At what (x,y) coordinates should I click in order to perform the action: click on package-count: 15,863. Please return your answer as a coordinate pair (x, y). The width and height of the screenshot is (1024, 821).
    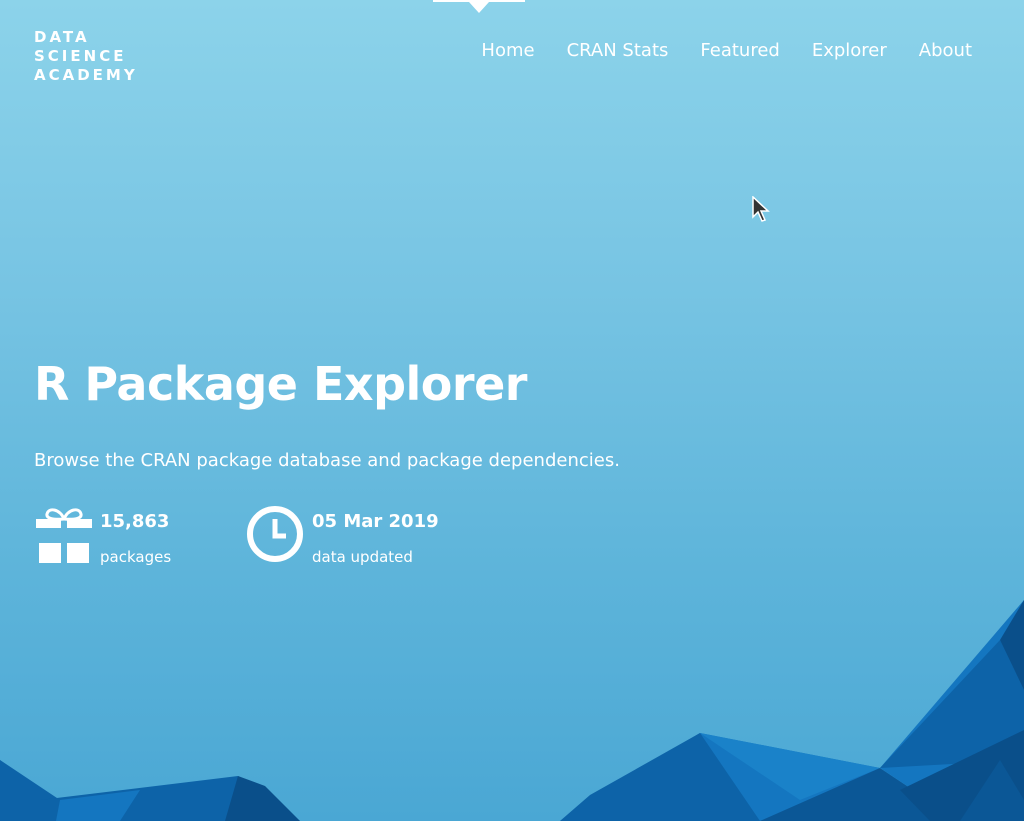
    Looking at the image, I should click on (135, 521).